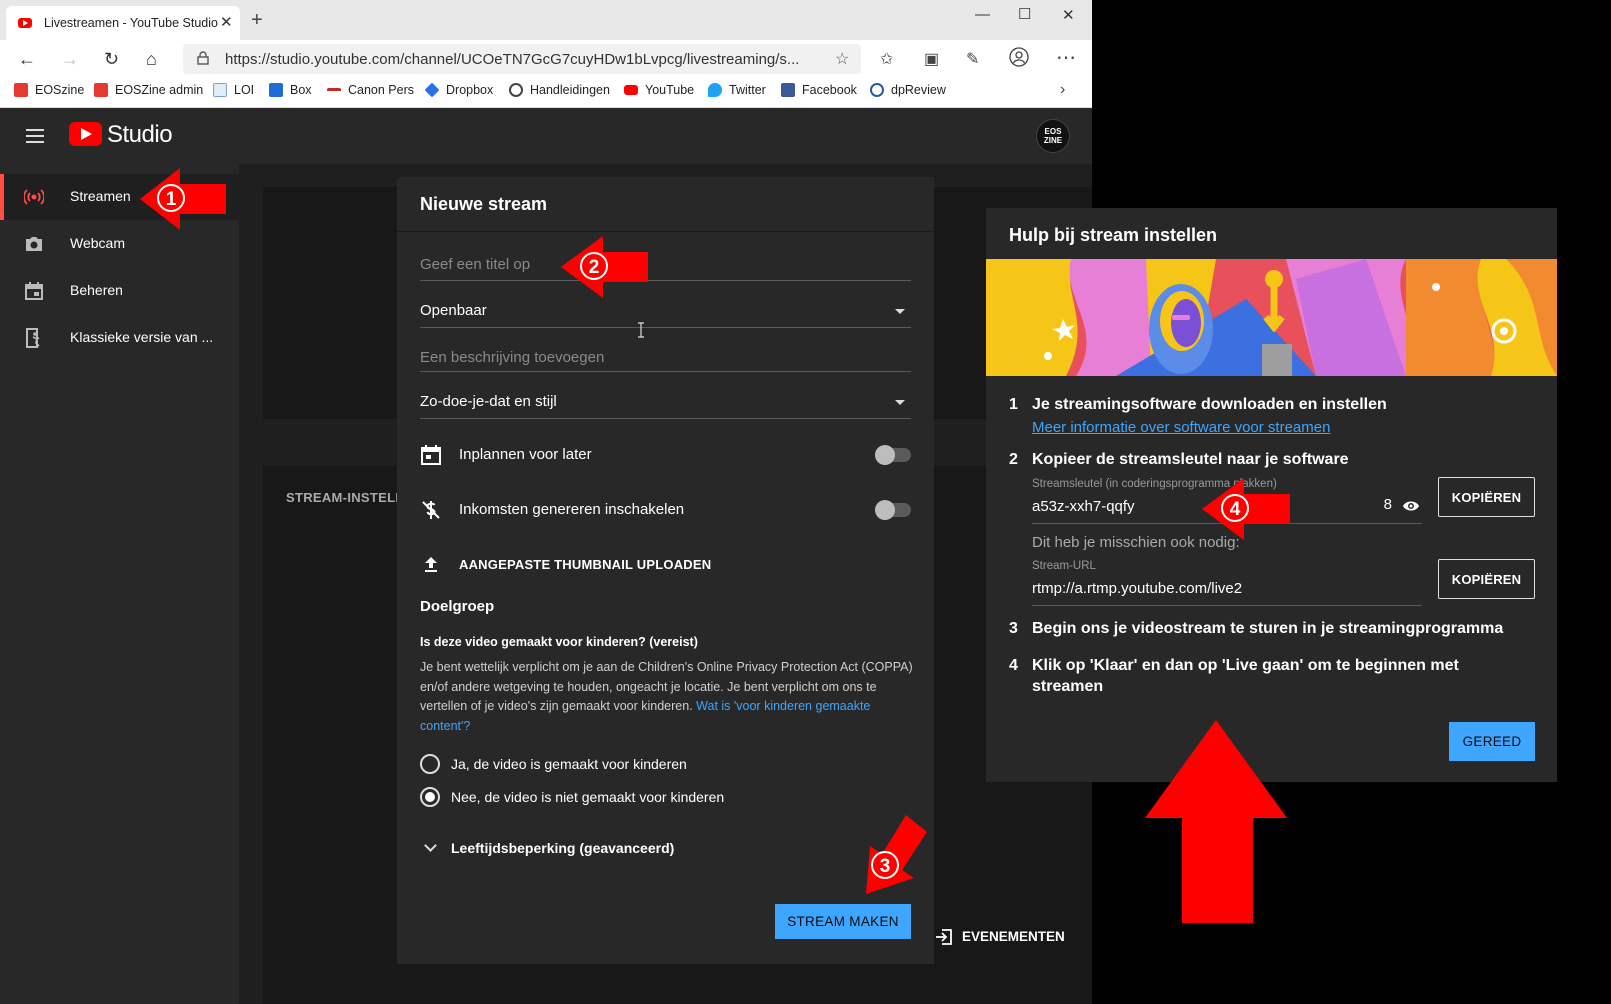 Image resolution: width=1611 pixels, height=1004 pixels. What do you see at coordinates (1486, 579) in the screenshot?
I see `copy-stream-url-button: KOPIËREN` at bounding box center [1486, 579].